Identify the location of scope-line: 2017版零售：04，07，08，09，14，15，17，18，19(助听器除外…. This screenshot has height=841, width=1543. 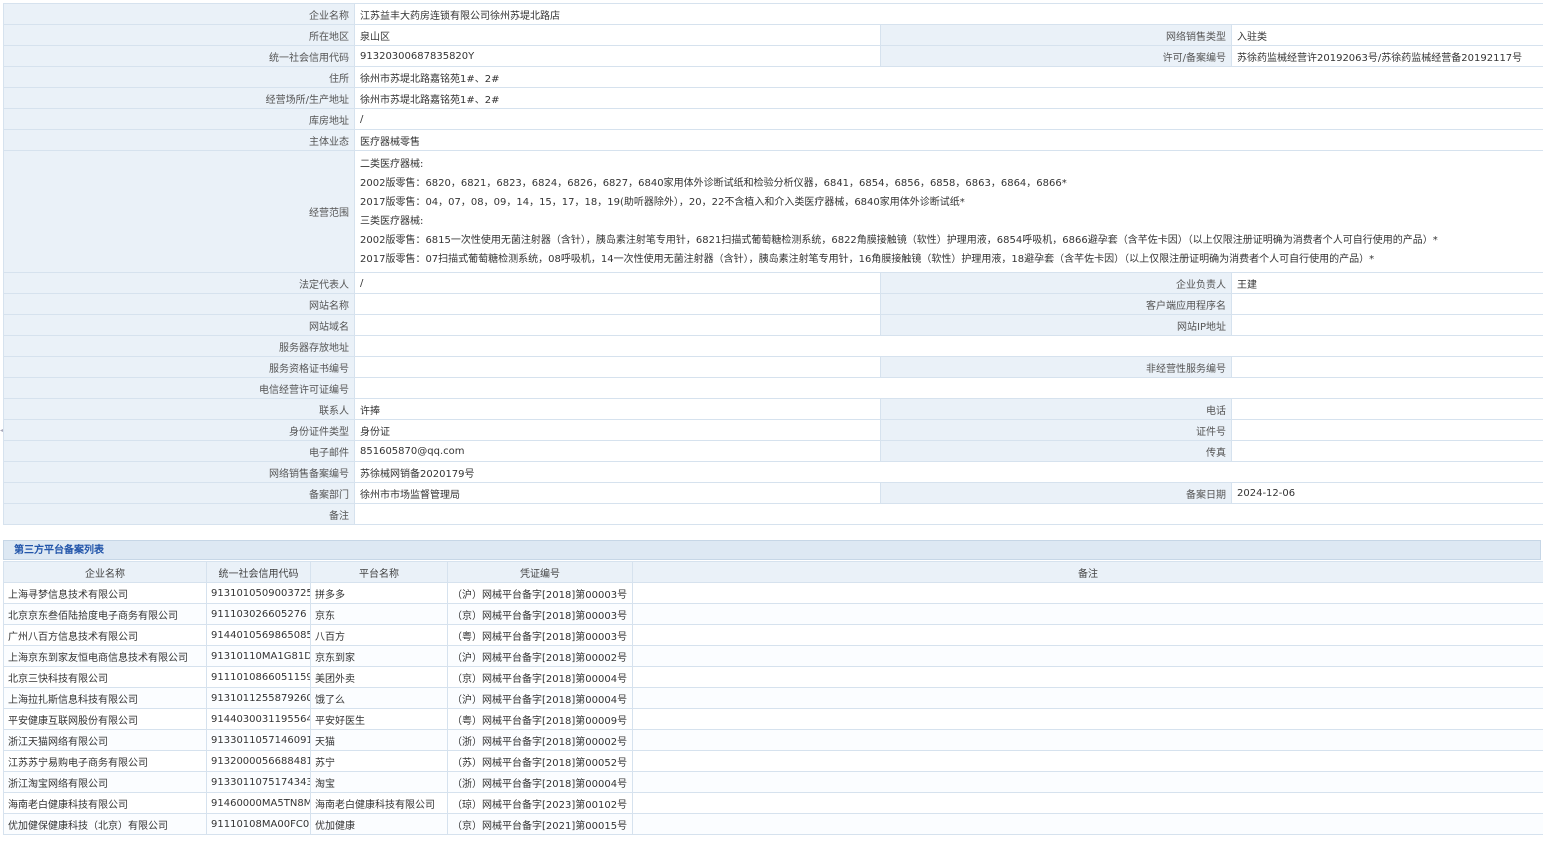
(662, 202).